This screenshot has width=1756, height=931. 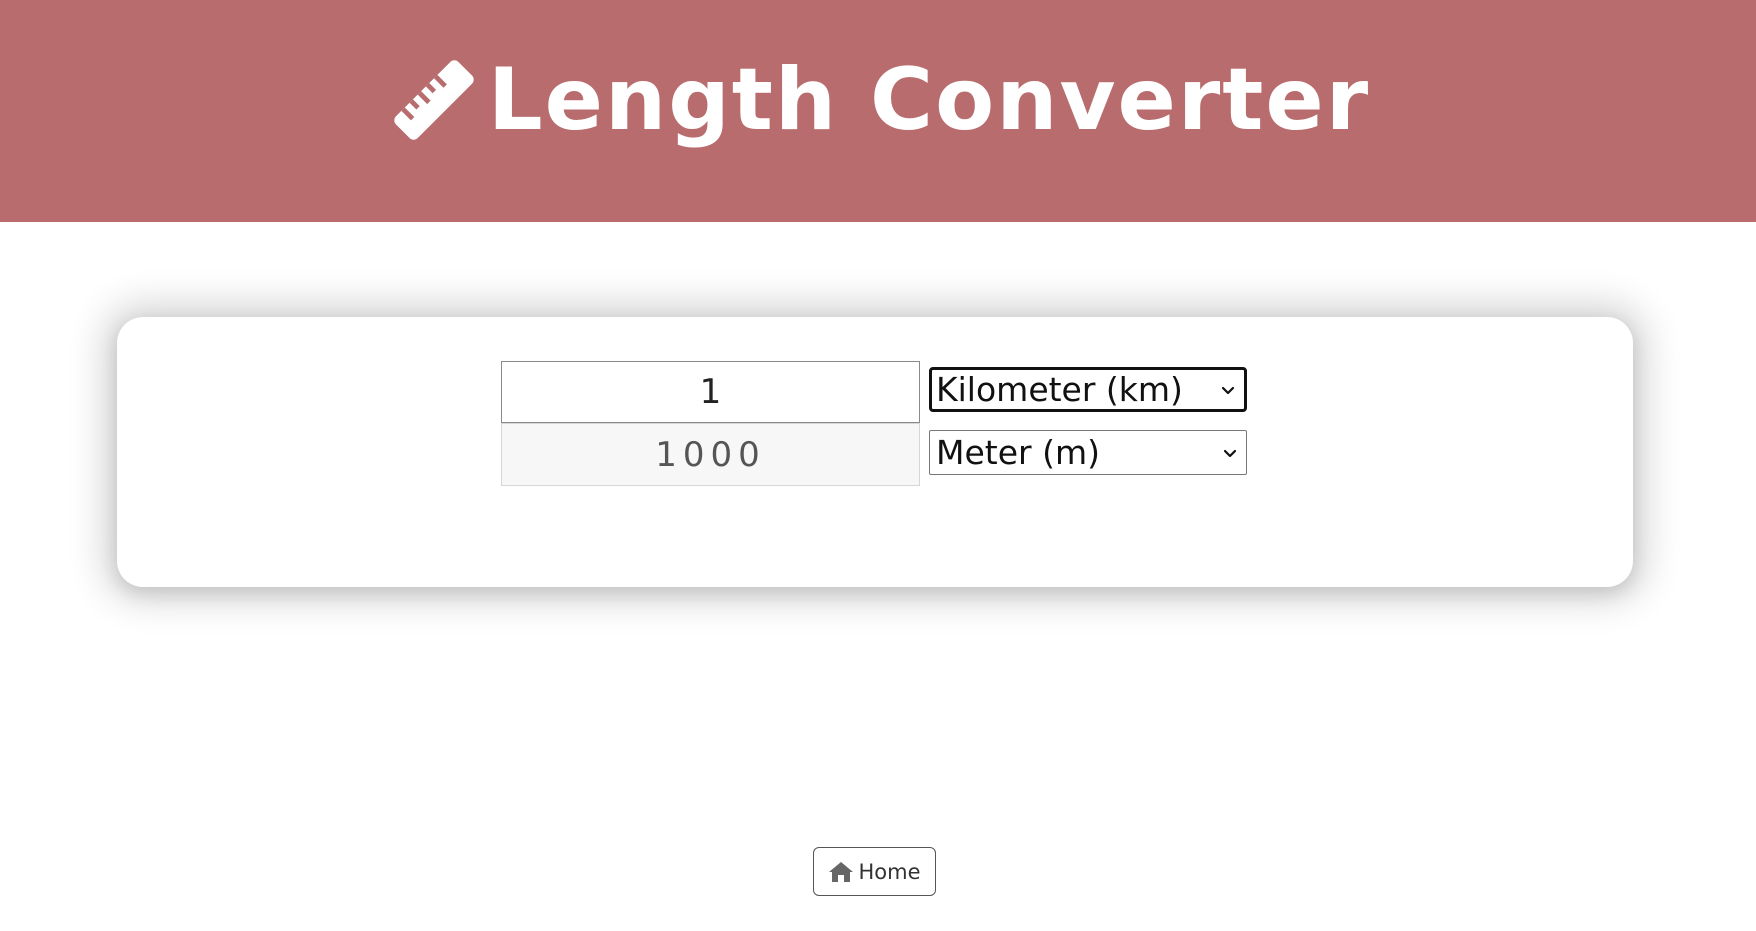 What do you see at coordinates (1059, 389) in the screenshot?
I see `from-unit-label: Kilometer (km)` at bounding box center [1059, 389].